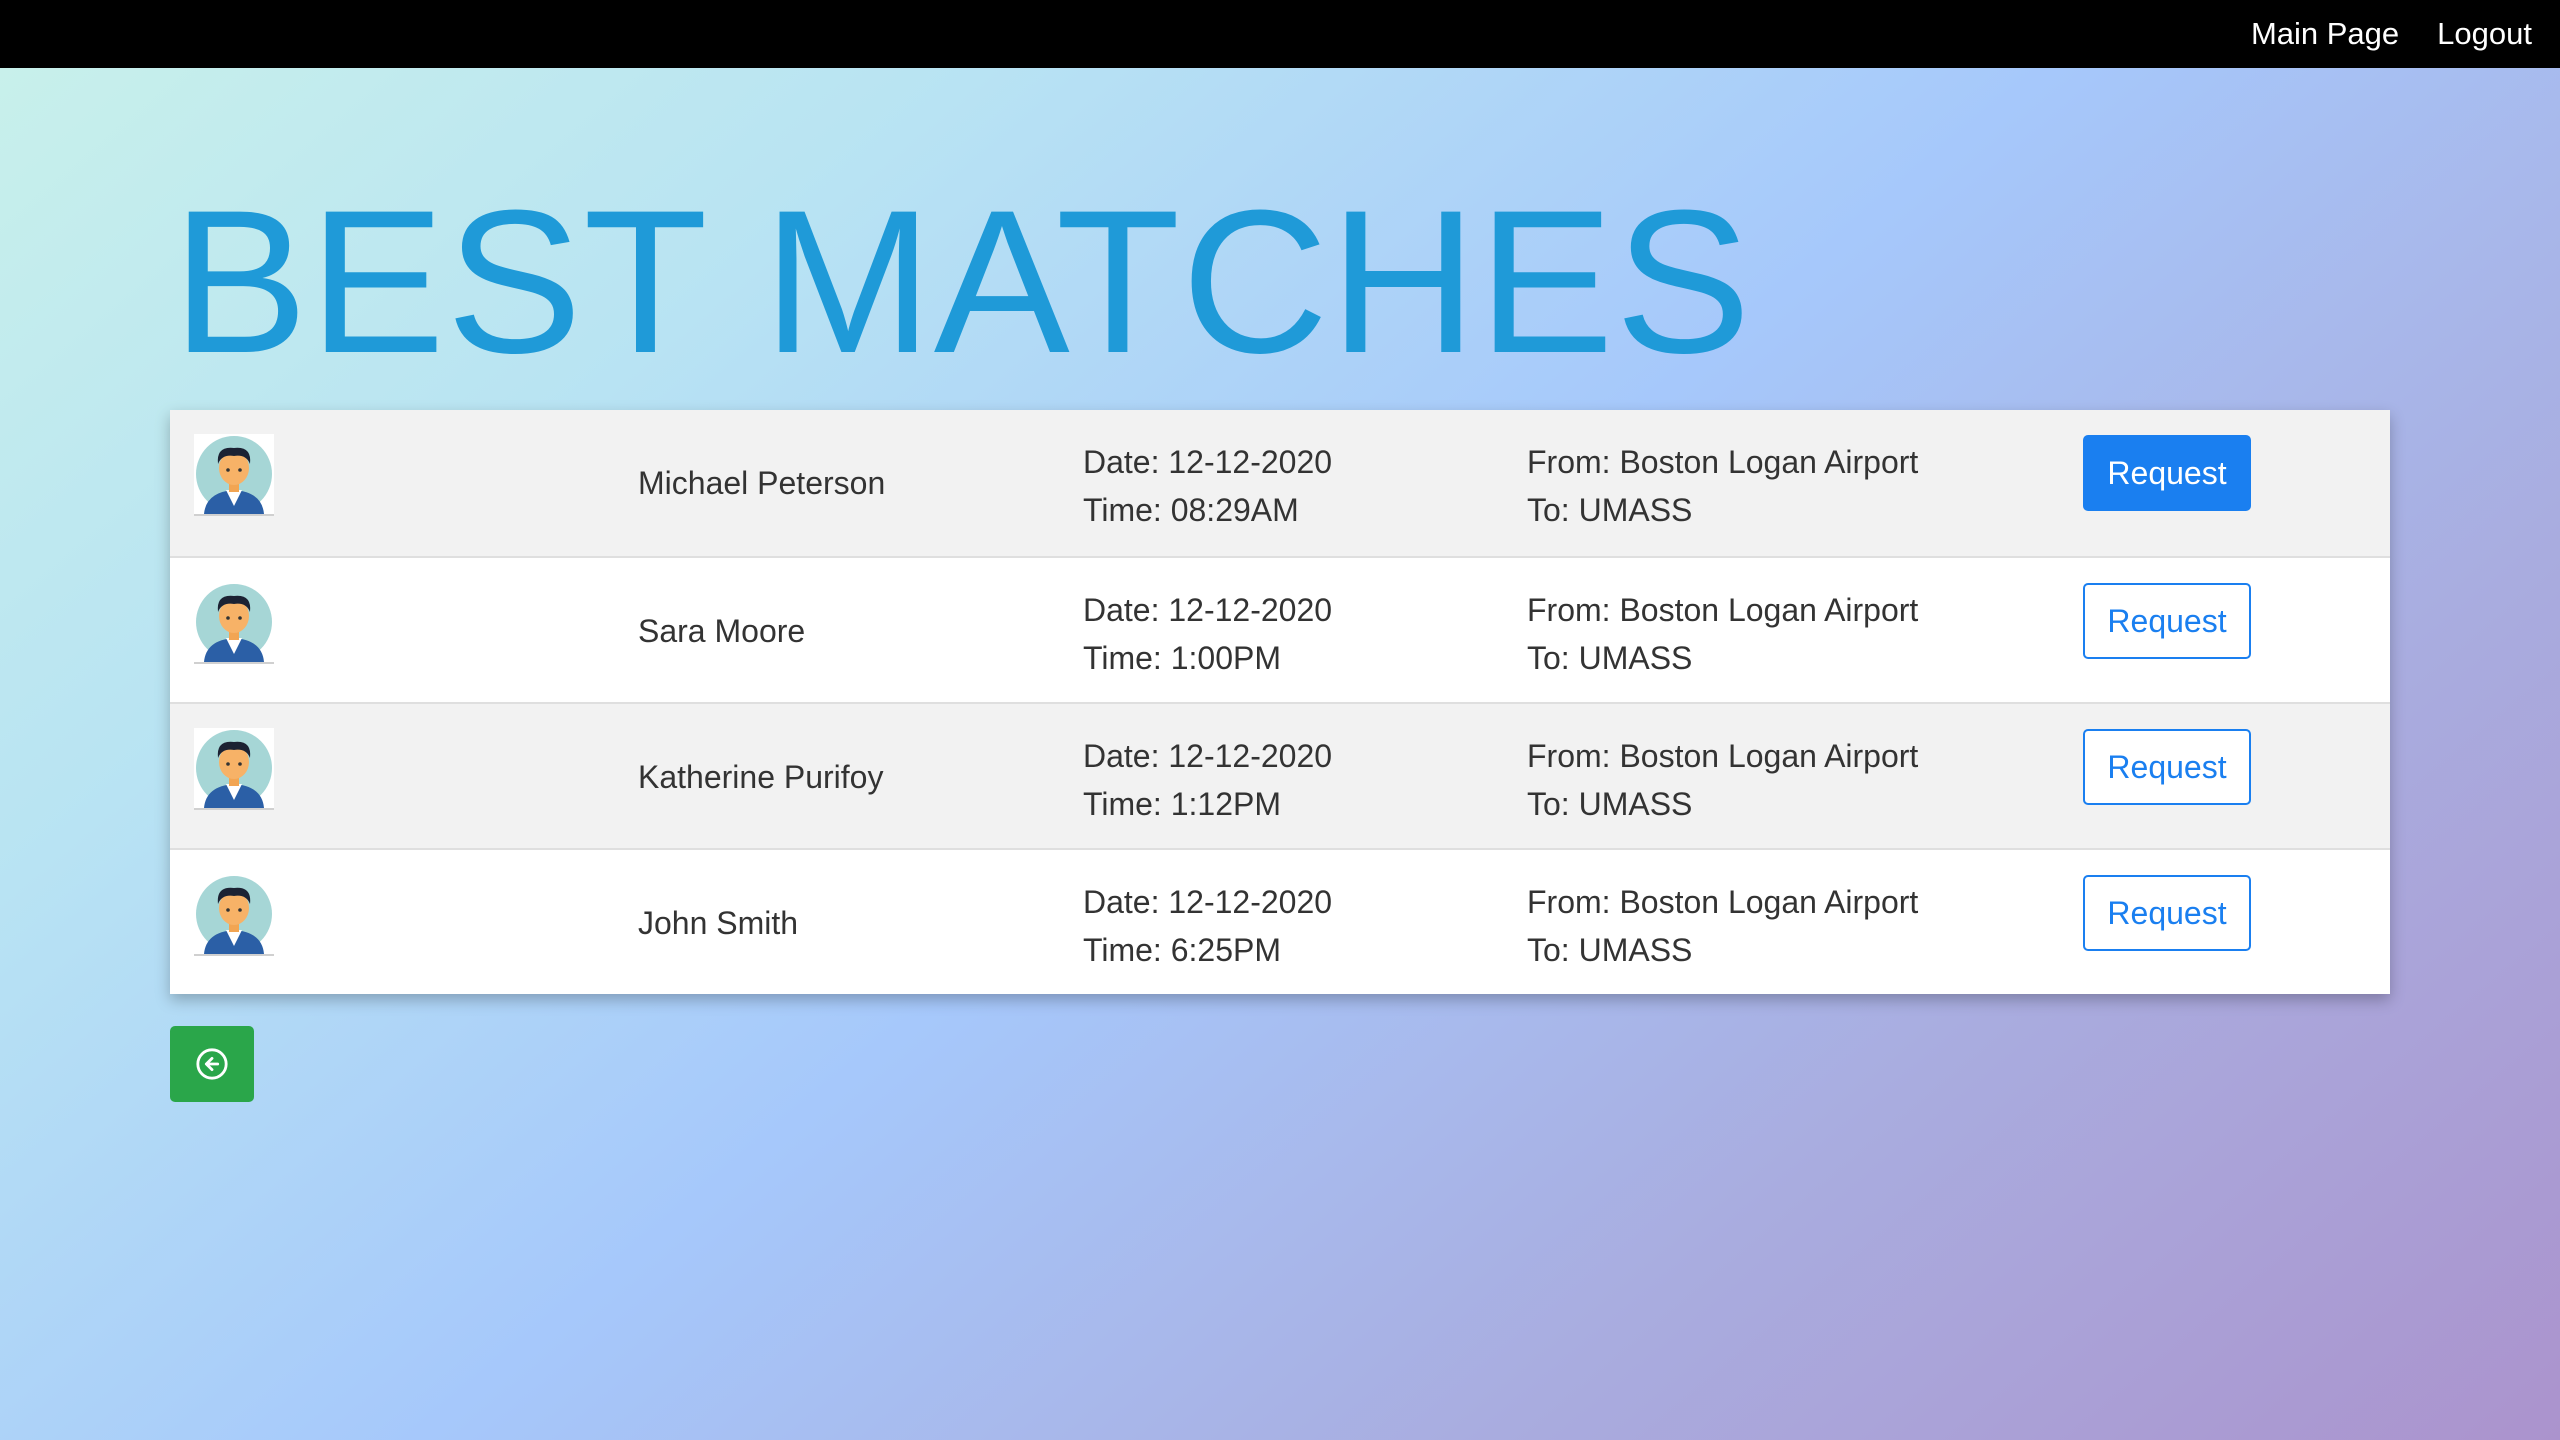 Image resolution: width=2560 pixels, height=1440 pixels. Describe the element at coordinates (762, 483) in the screenshot. I see `match-name: Michael Peterson` at that location.